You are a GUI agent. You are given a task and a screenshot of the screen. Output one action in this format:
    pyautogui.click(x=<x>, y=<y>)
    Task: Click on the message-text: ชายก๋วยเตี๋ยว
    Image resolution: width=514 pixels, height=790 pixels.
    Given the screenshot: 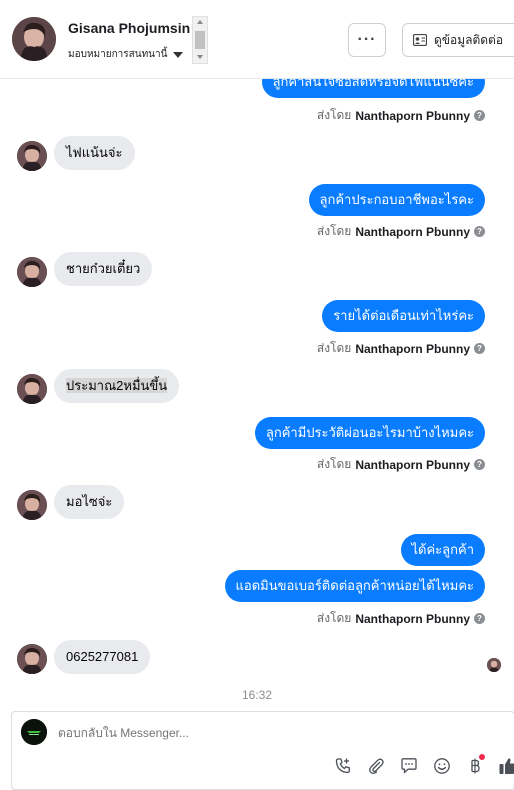 What is the action you would take?
    pyautogui.click(x=103, y=268)
    